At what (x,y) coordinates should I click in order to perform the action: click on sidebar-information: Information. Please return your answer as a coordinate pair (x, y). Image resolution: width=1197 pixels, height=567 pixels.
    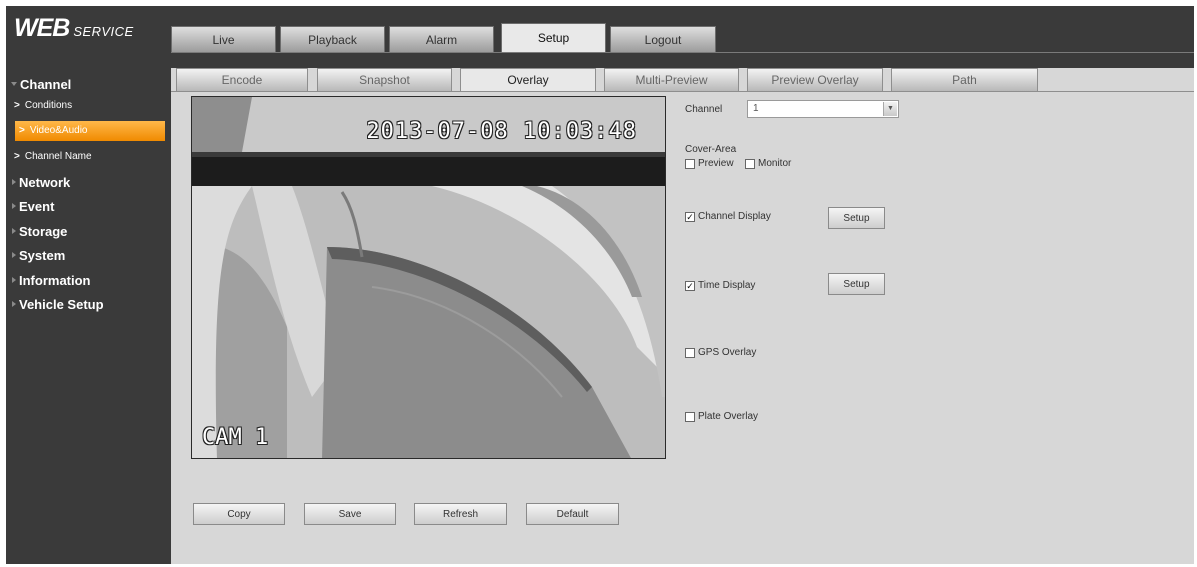
    Looking at the image, I should click on (48, 281).